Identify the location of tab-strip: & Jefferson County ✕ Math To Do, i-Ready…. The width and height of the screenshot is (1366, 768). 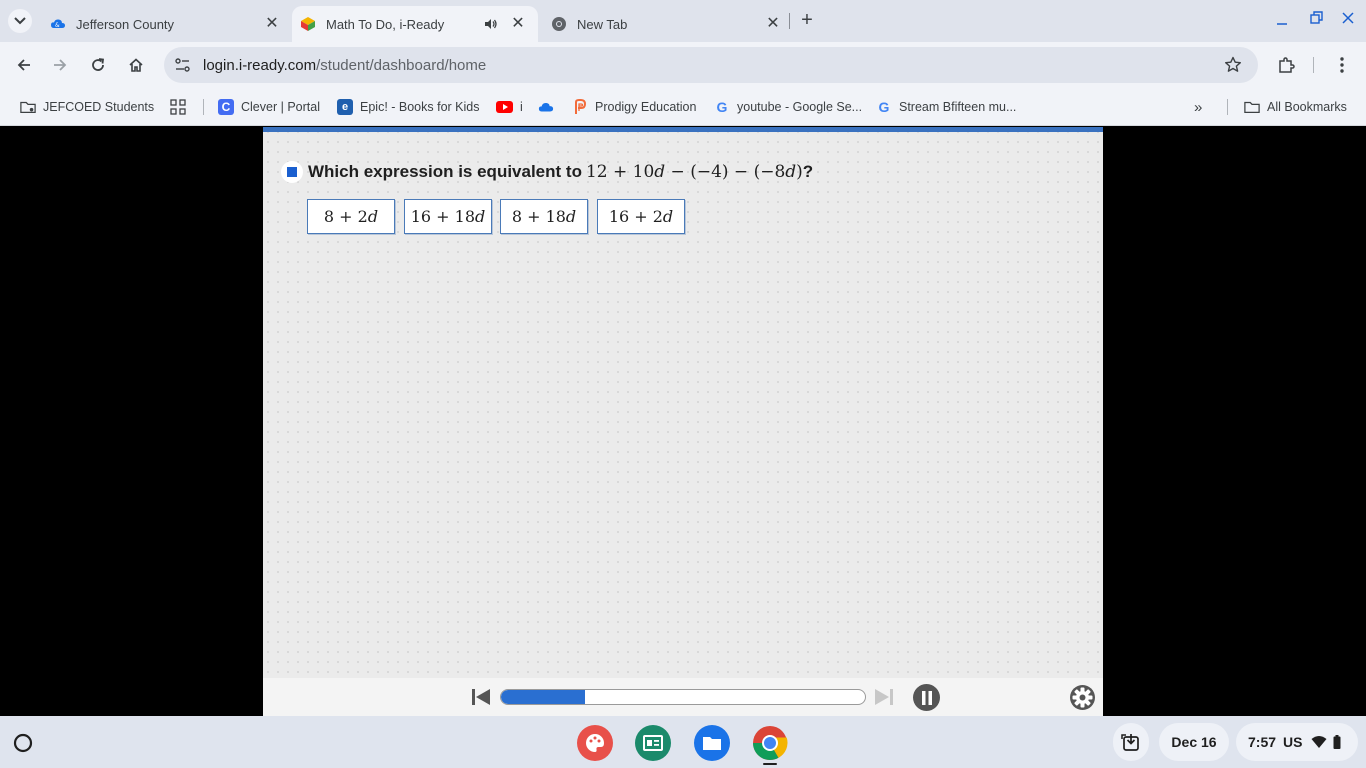
(683, 21).